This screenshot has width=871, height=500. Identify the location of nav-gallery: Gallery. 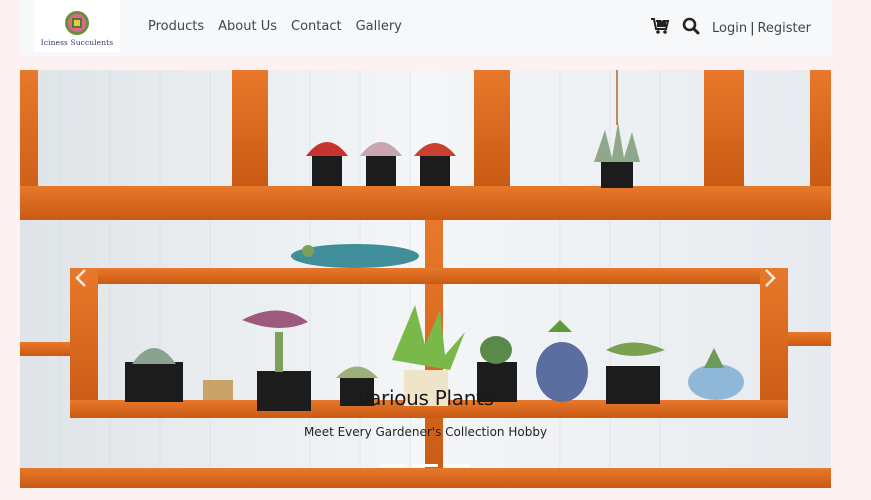
(379, 26).